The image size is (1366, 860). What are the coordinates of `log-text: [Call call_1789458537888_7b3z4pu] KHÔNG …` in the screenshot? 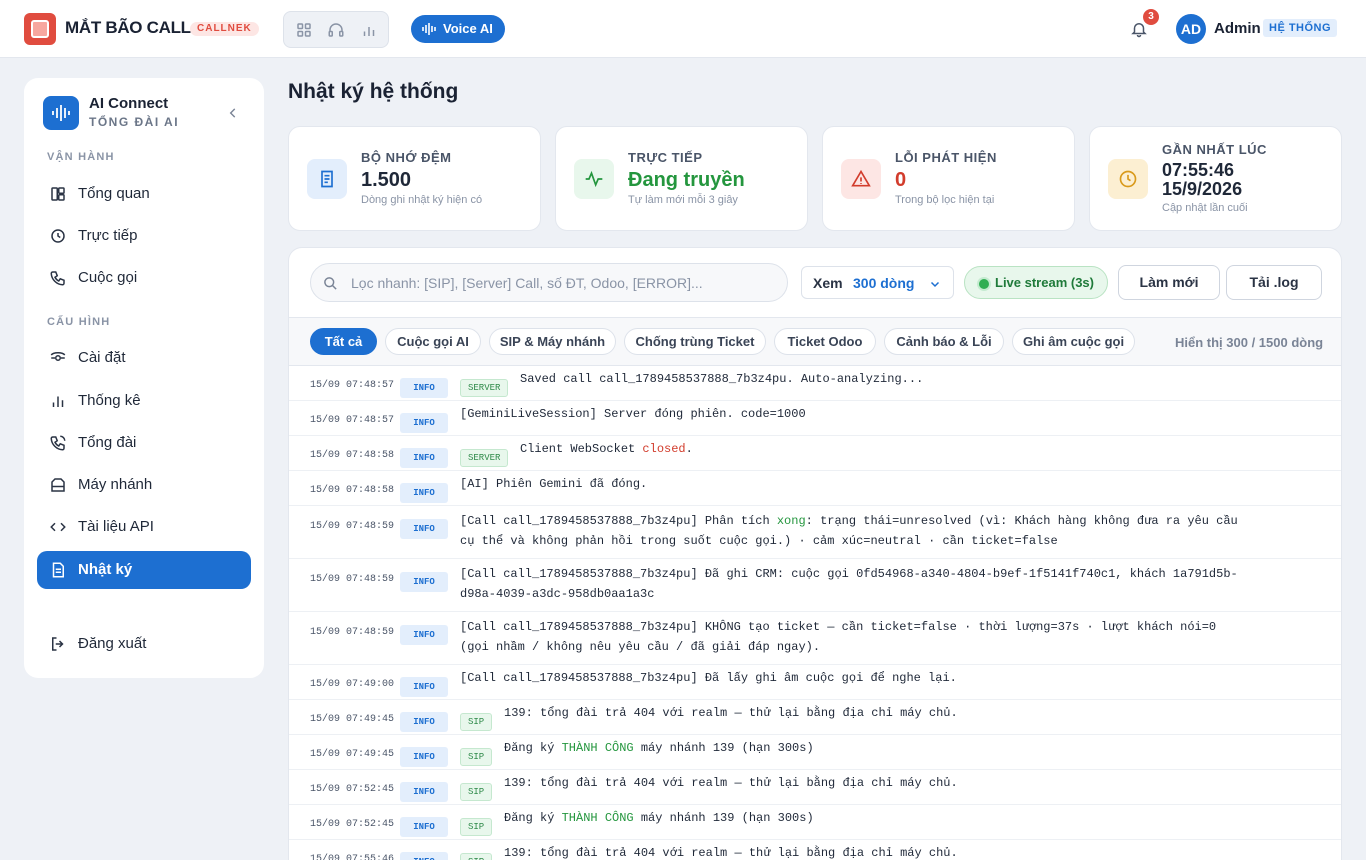 It's located at (842, 637).